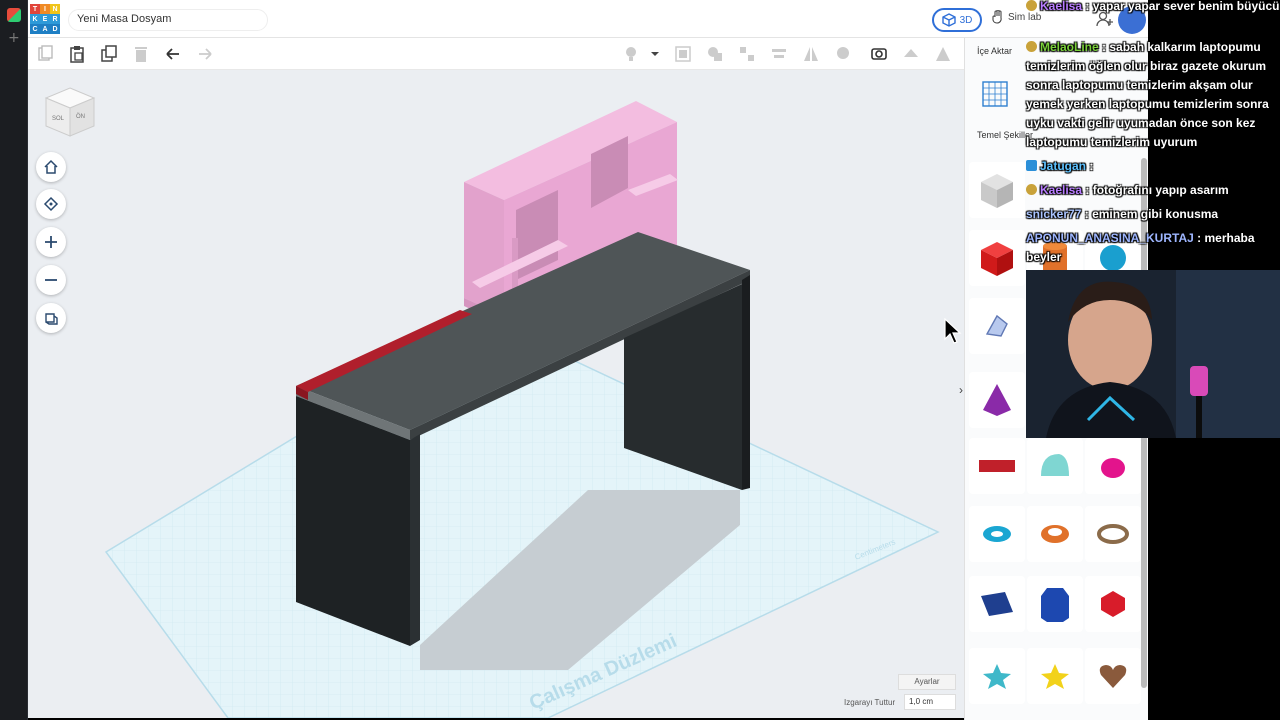  I want to click on delete-icon, so click(141, 54).